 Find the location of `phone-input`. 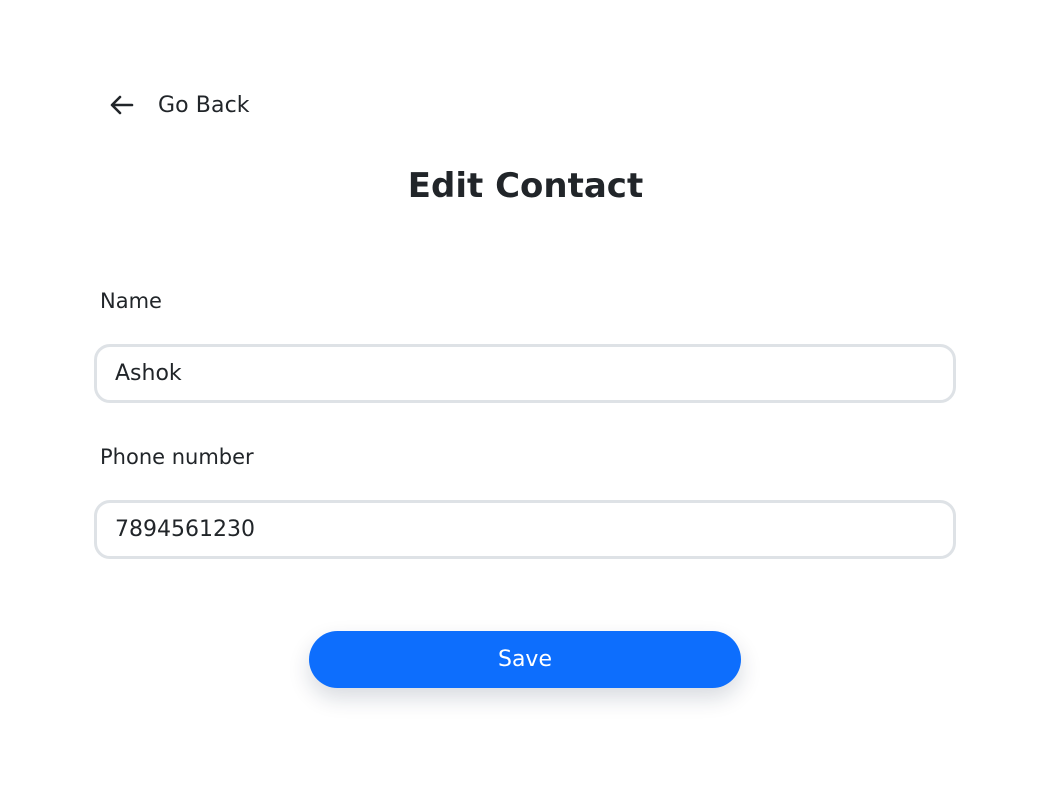

phone-input is located at coordinates (525, 529).